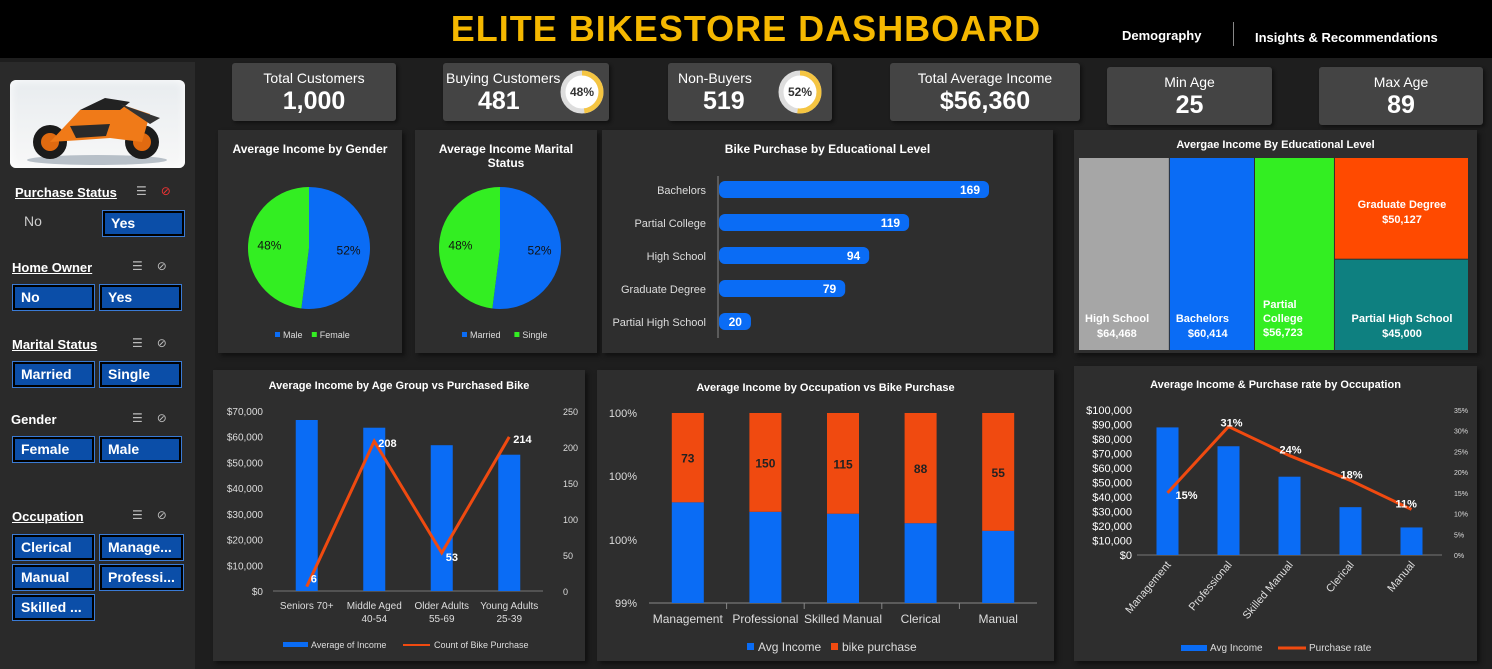 Image resolution: width=1492 pixels, height=669 pixels. I want to click on y-tick-label: $60,000, so click(1112, 469).